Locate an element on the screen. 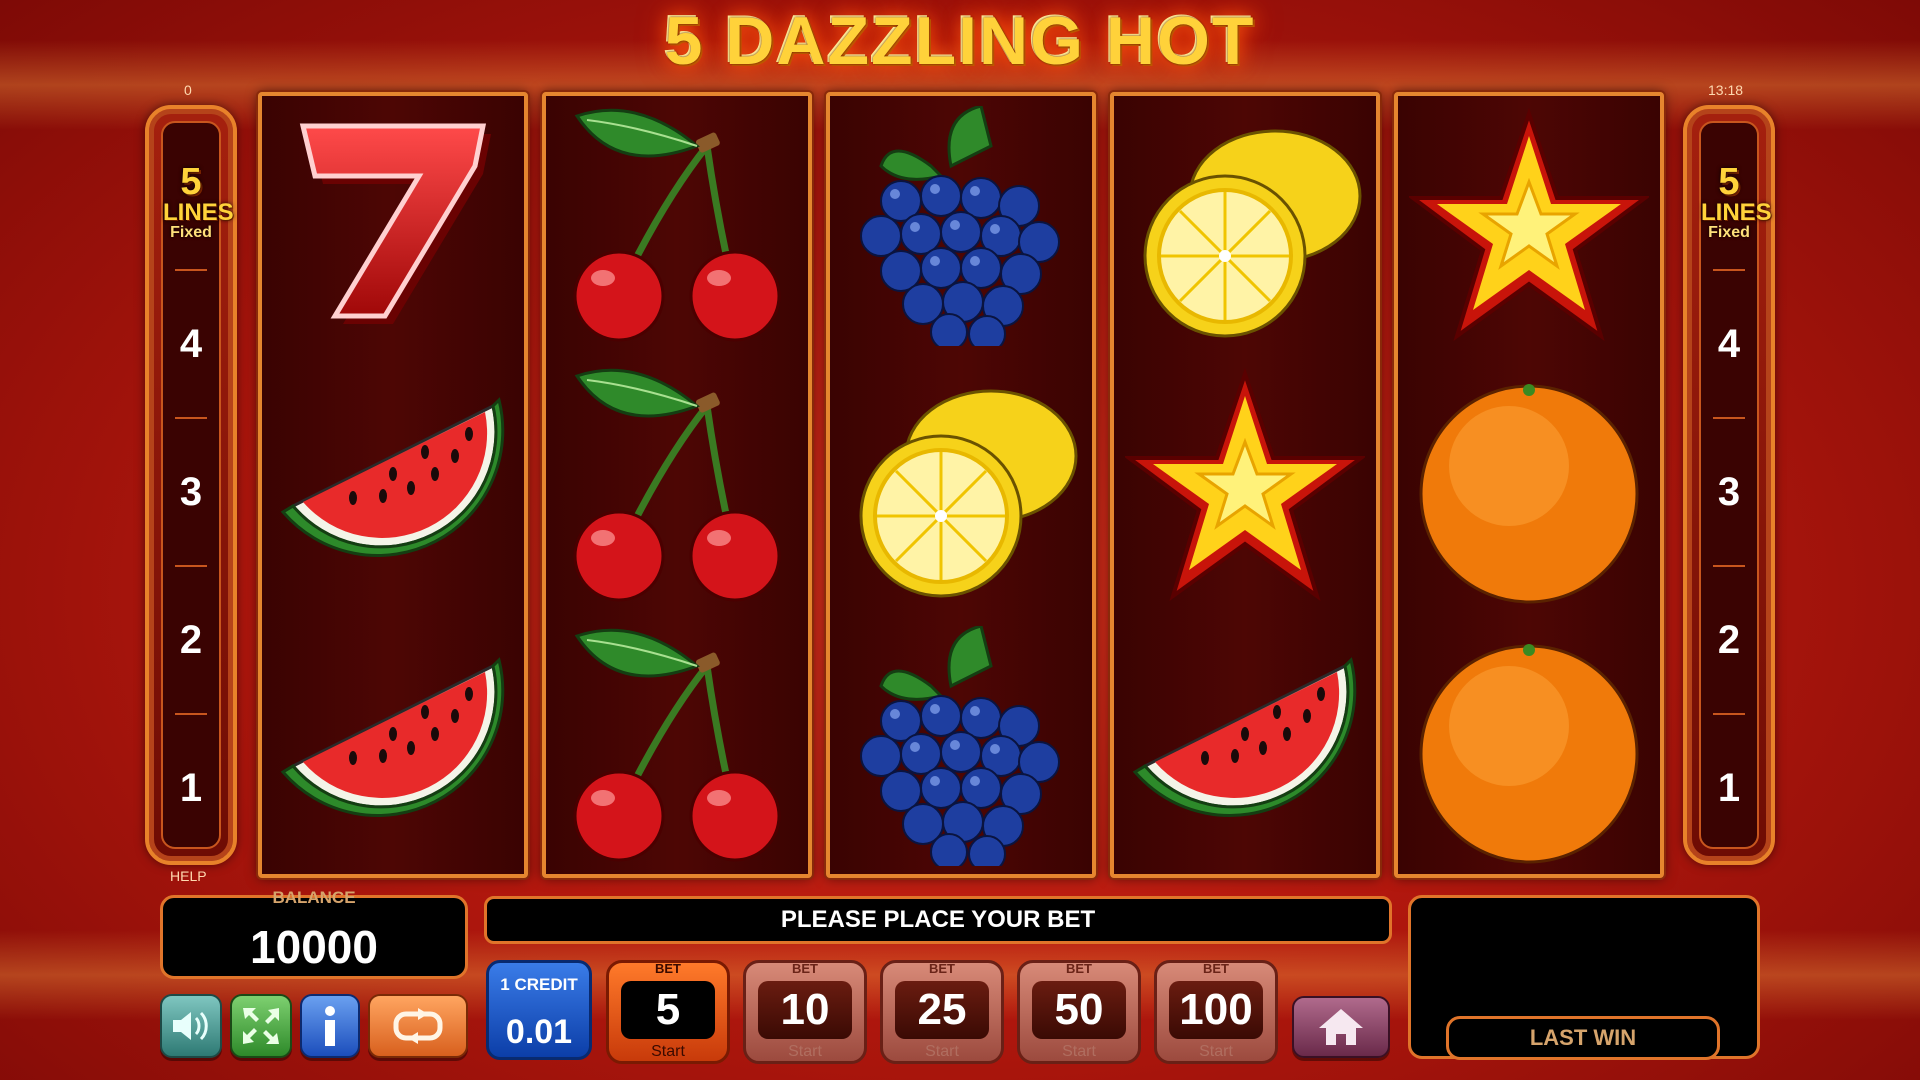  bet-value: 100 is located at coordinates (1216, 1010).